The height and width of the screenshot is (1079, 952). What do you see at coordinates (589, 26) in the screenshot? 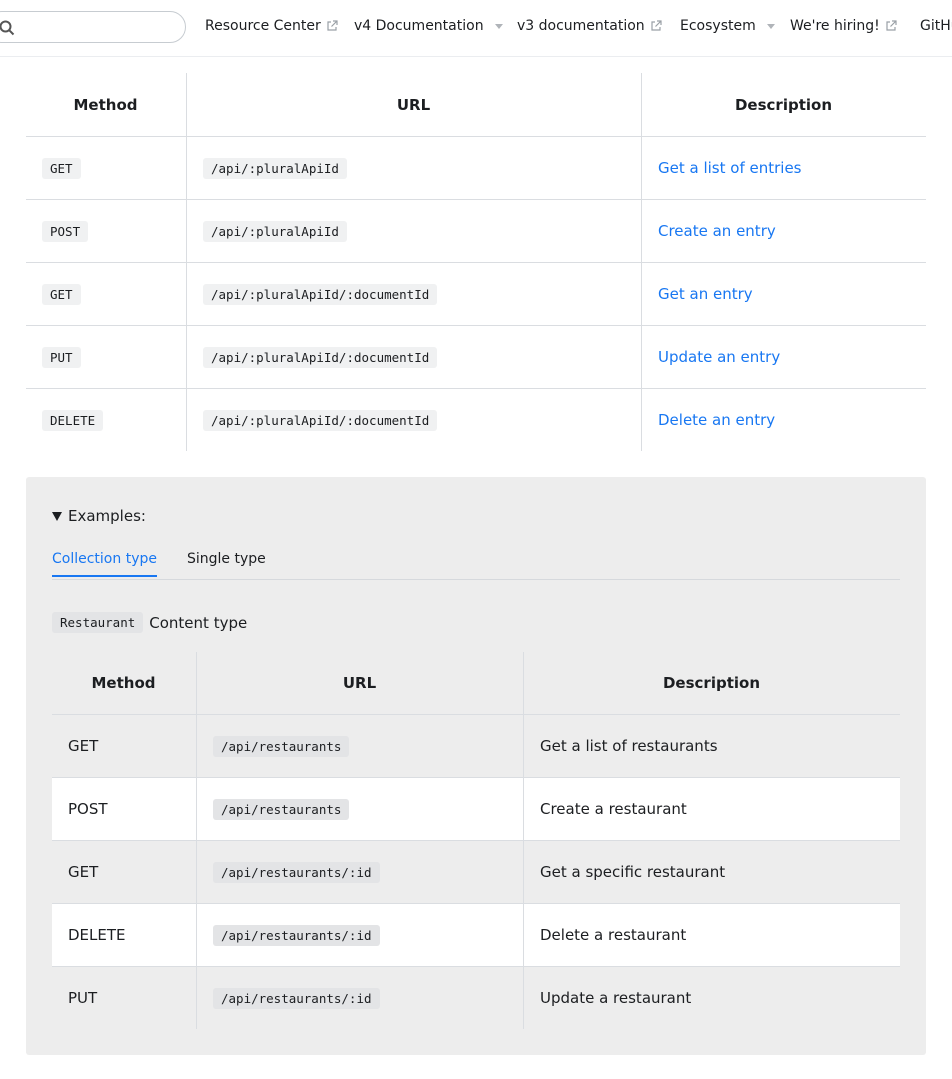
I see `nav-v3-documentation: v3 documentation` at bounding box center [589, 26].